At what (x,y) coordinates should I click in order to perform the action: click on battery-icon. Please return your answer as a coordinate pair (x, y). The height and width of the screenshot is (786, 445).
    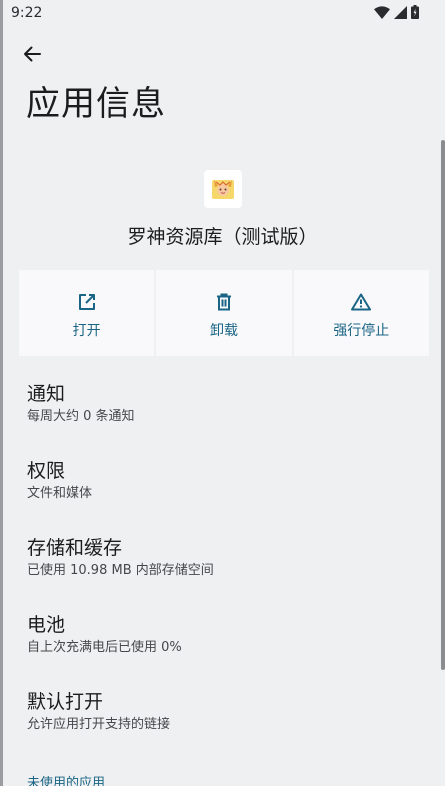
    Looking at the image, I should click on (415, 12).